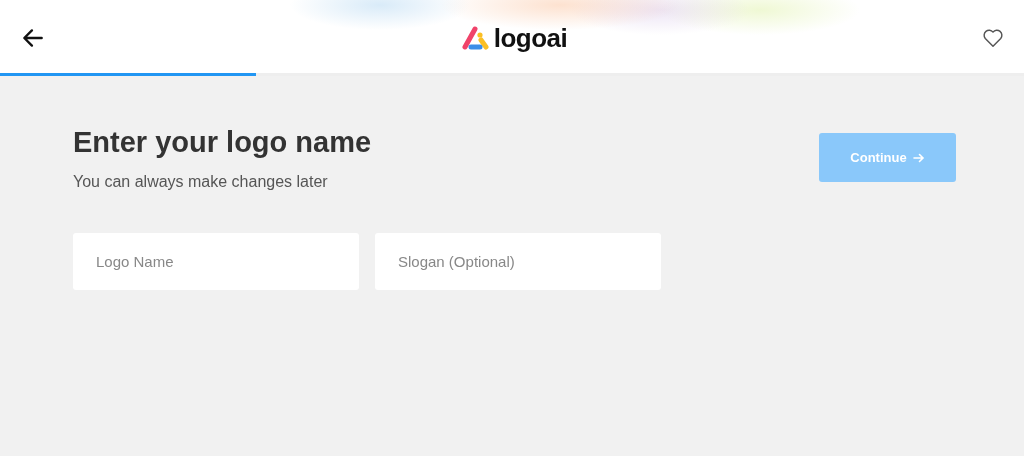 This screenshot has width=1024, height=456. What do you see at coordinates (530, 38) in the screenshot?
I see `logo-text: logoai` at bounding box center [530, 38].